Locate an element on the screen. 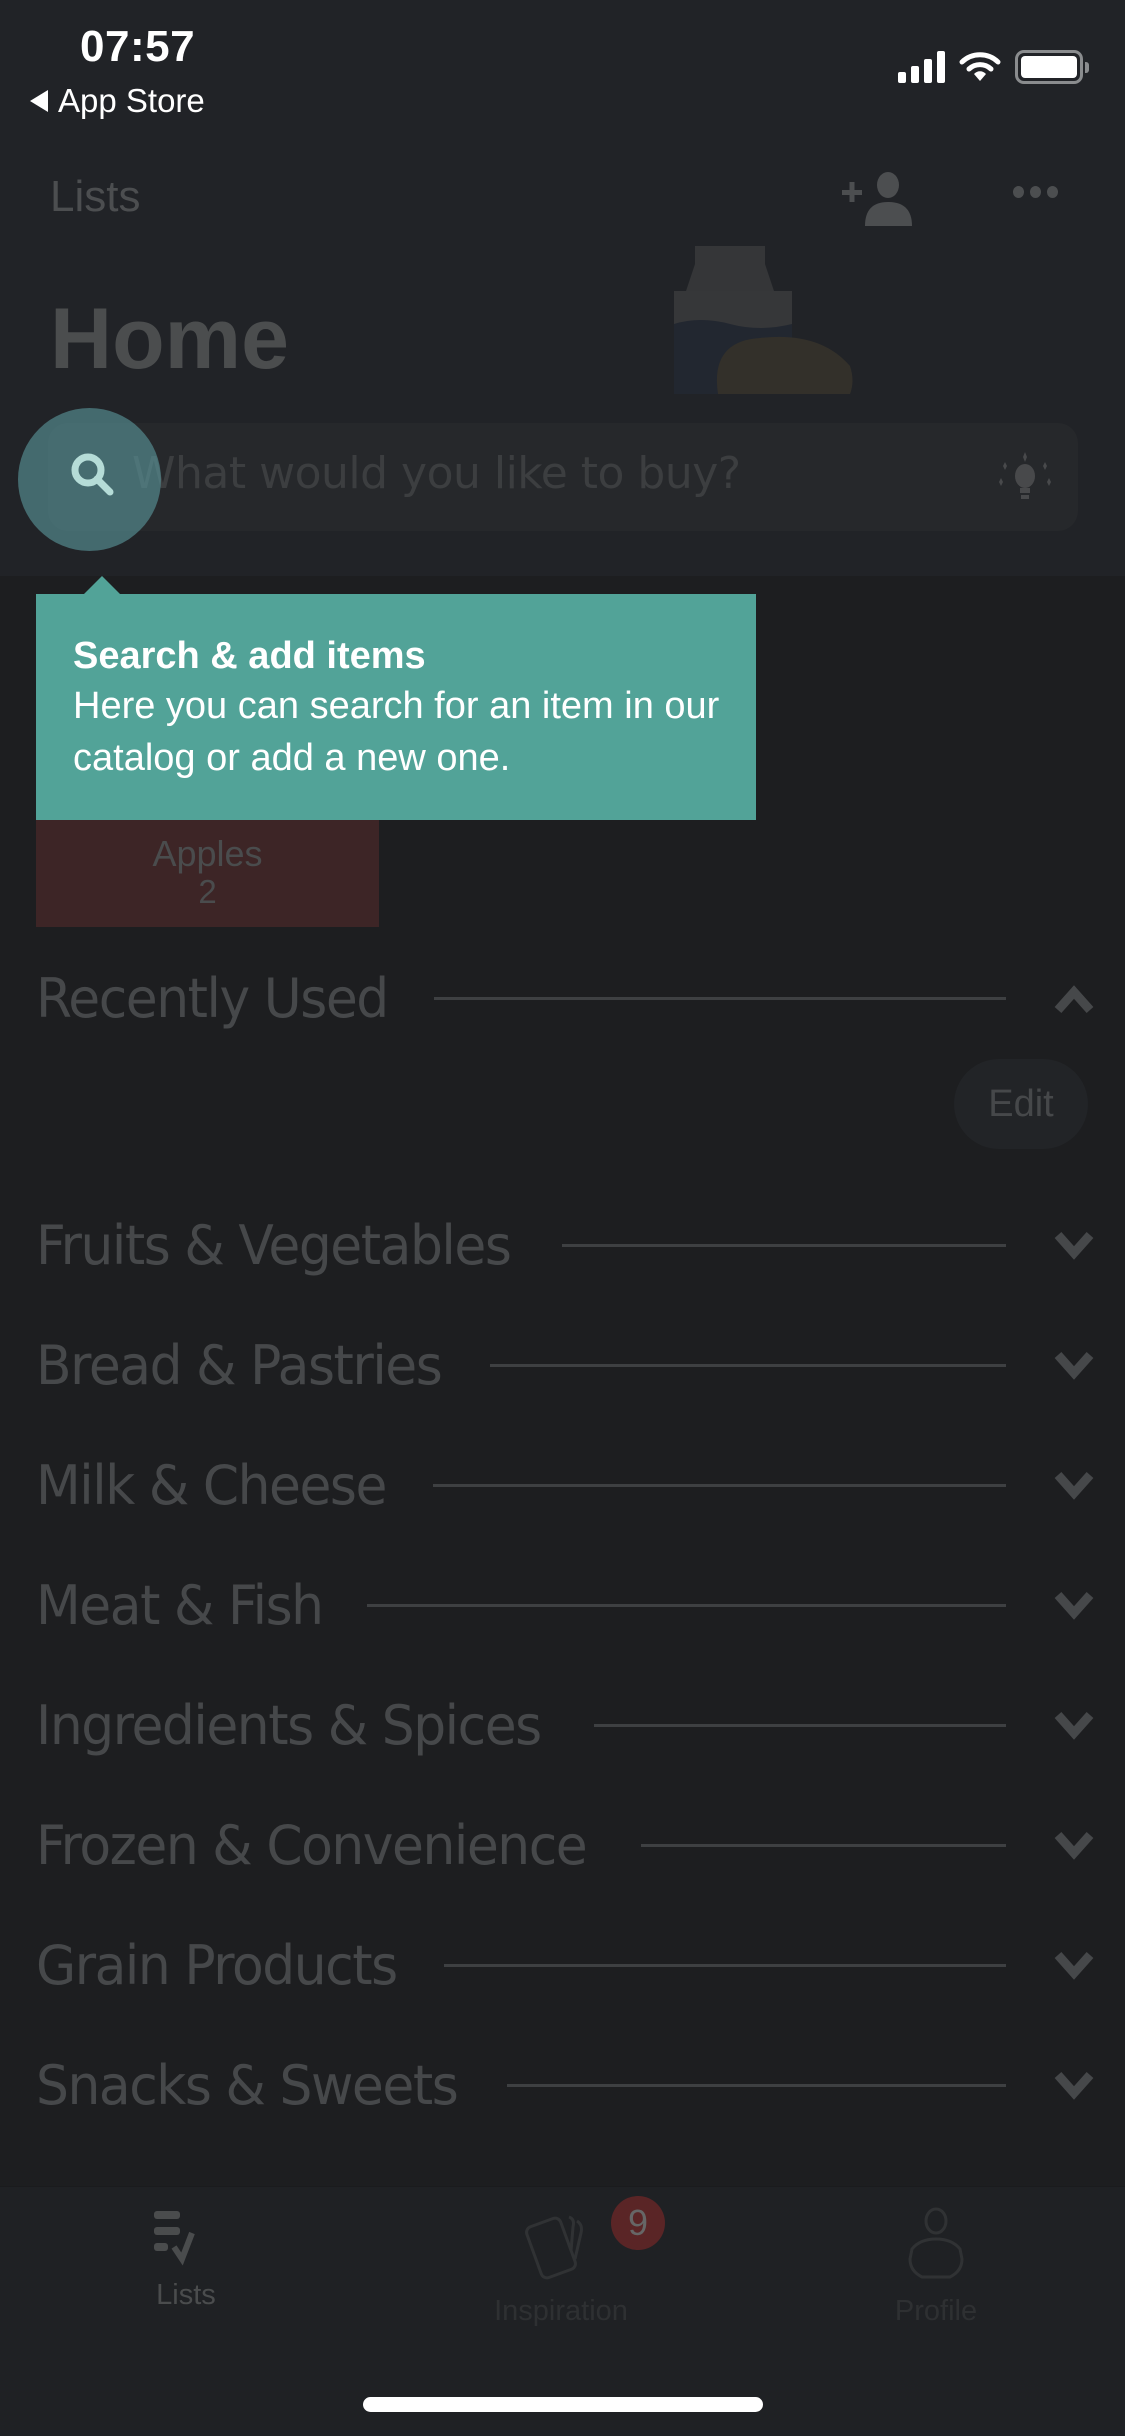 Image resolution: width=1125 pixels, height=2436 pixels. item-name: Apples is located at coordinates (207, 853).